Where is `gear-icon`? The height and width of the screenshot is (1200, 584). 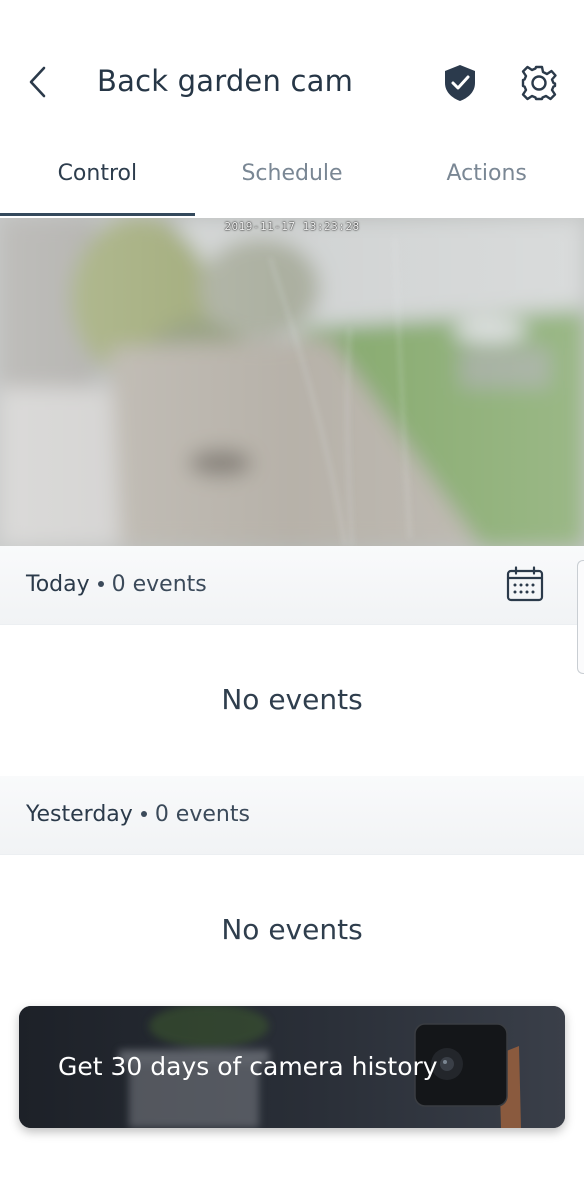 gear-icon is located at coordinates (539, 85).